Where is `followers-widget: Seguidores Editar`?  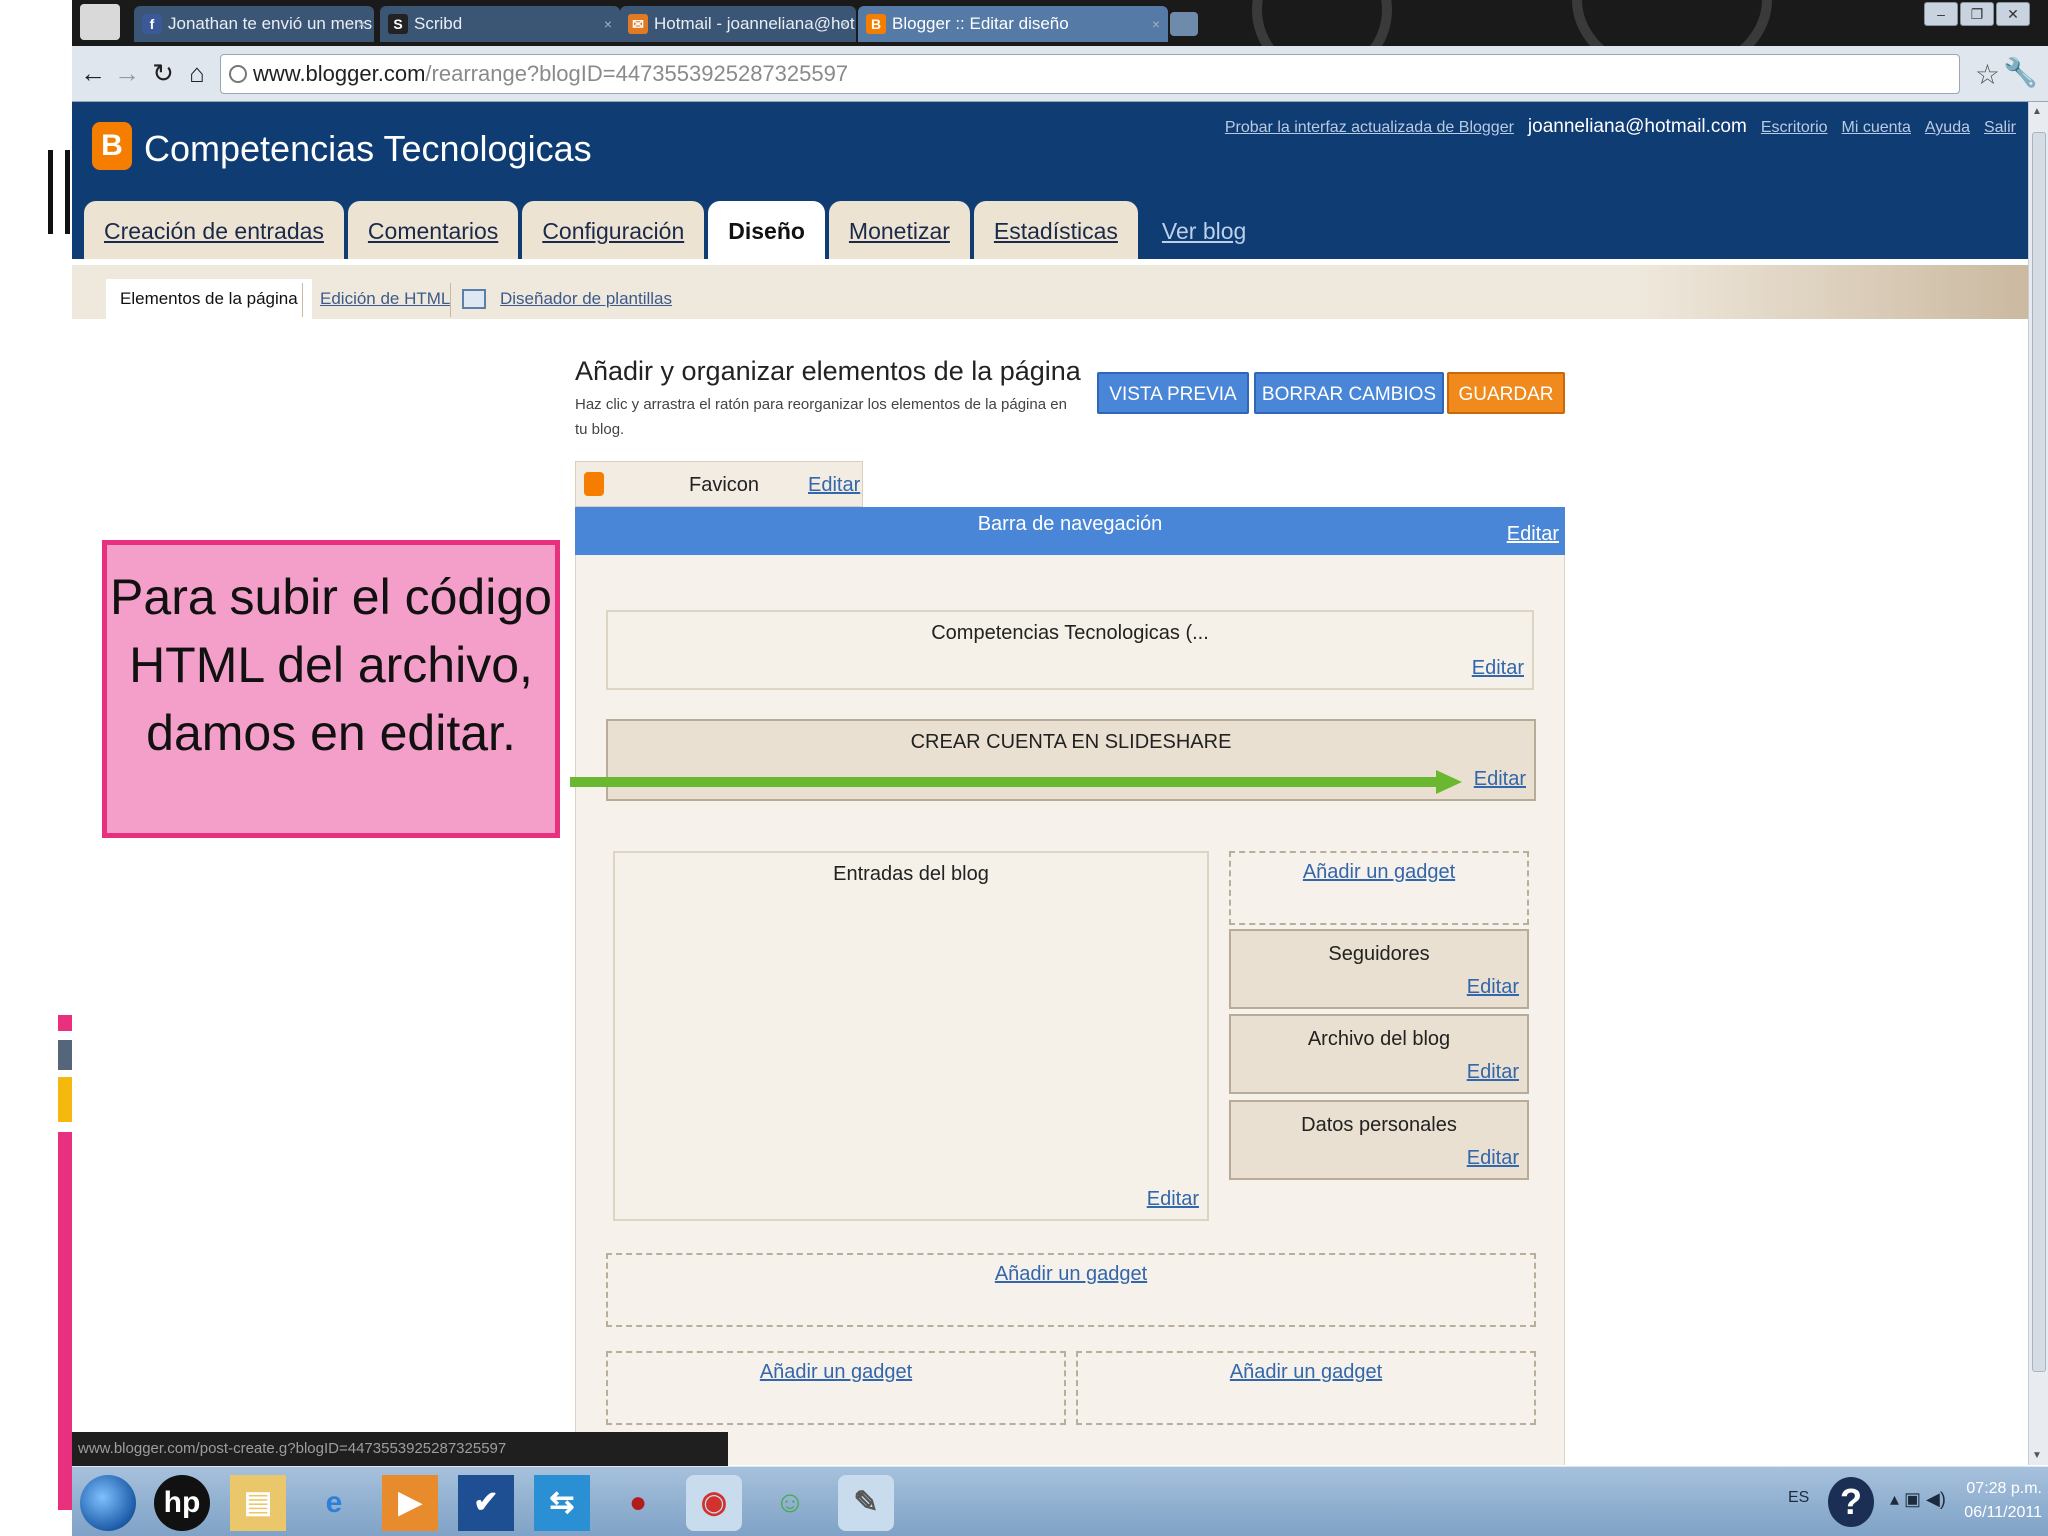 followers-widget: Seguidores Editar is located at coordinates (1379, 969).